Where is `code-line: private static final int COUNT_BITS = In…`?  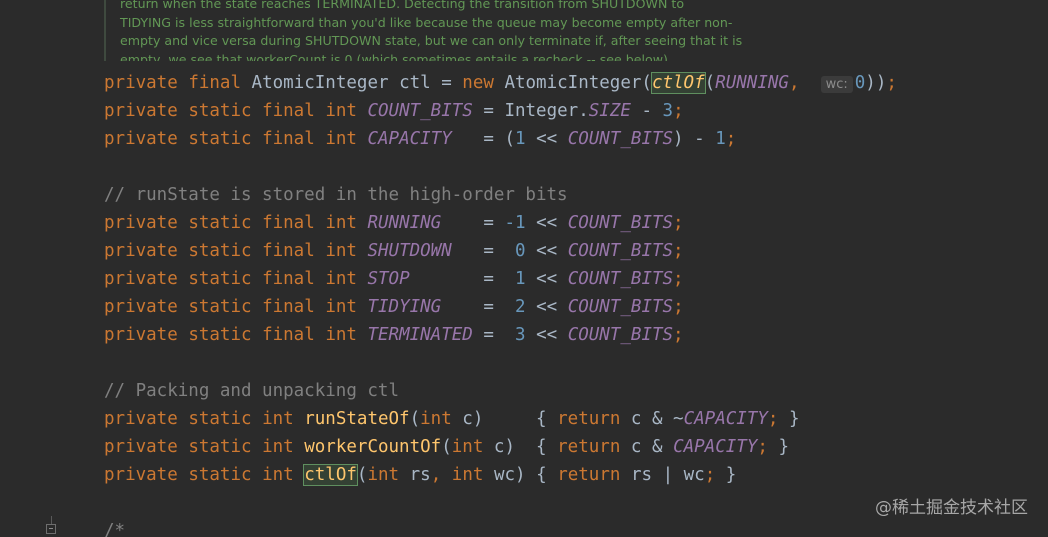
code-line: private static final int COUNT_BITS = In… is located at coordinates (576, 111).